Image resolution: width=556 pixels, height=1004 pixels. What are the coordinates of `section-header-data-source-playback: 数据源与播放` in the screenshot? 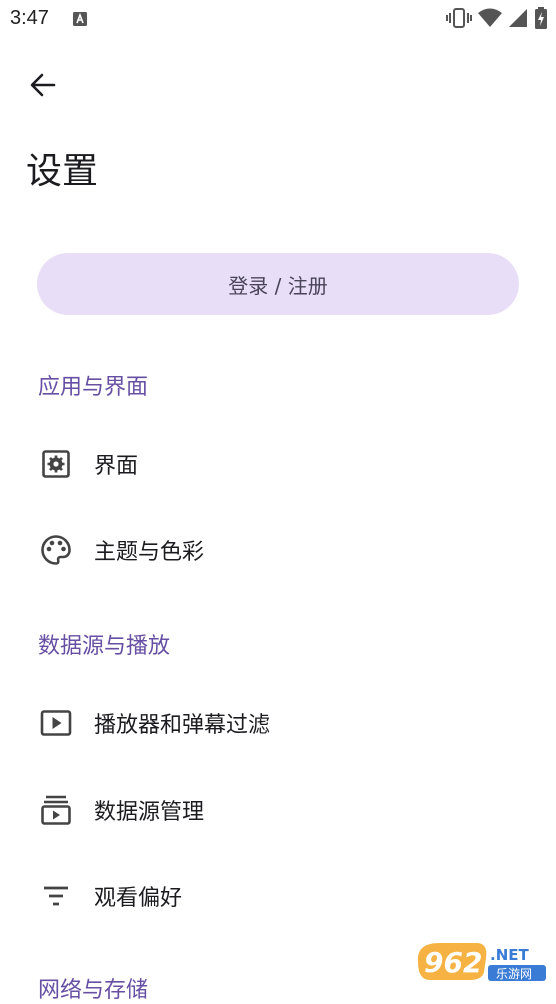 It's located at (104, 646).